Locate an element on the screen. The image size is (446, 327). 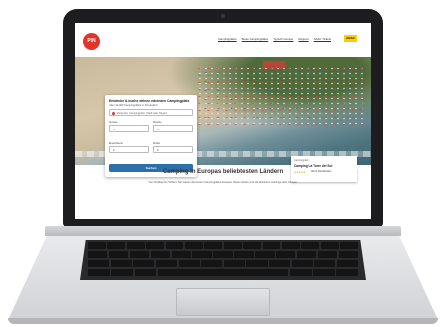
camera-icon is located at coordinates (355, 167).